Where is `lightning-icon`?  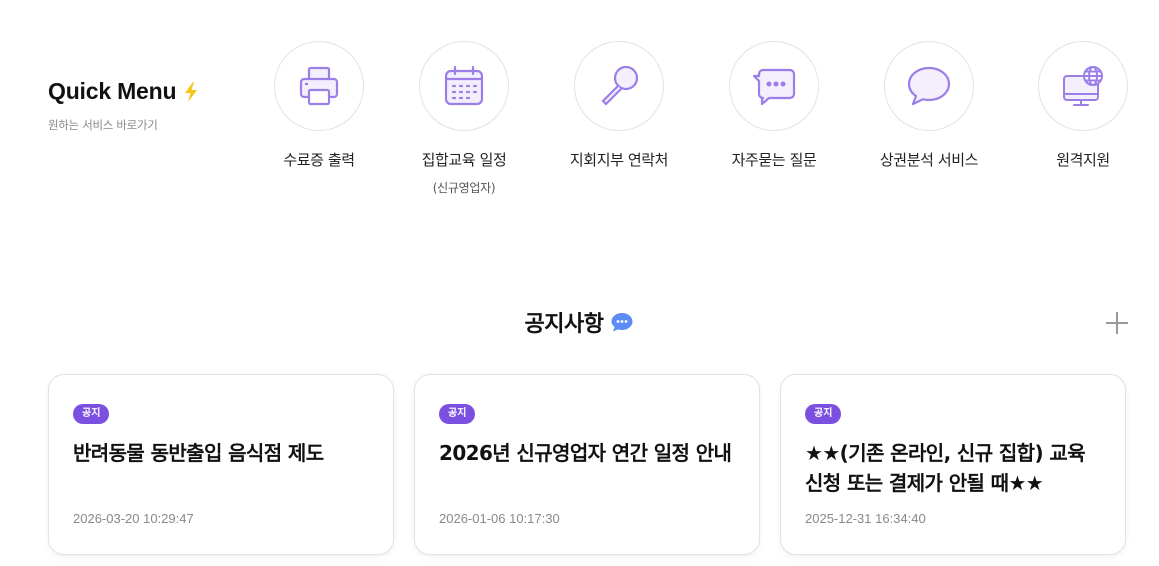
lightning-icon is located at coordinates (191, 91).